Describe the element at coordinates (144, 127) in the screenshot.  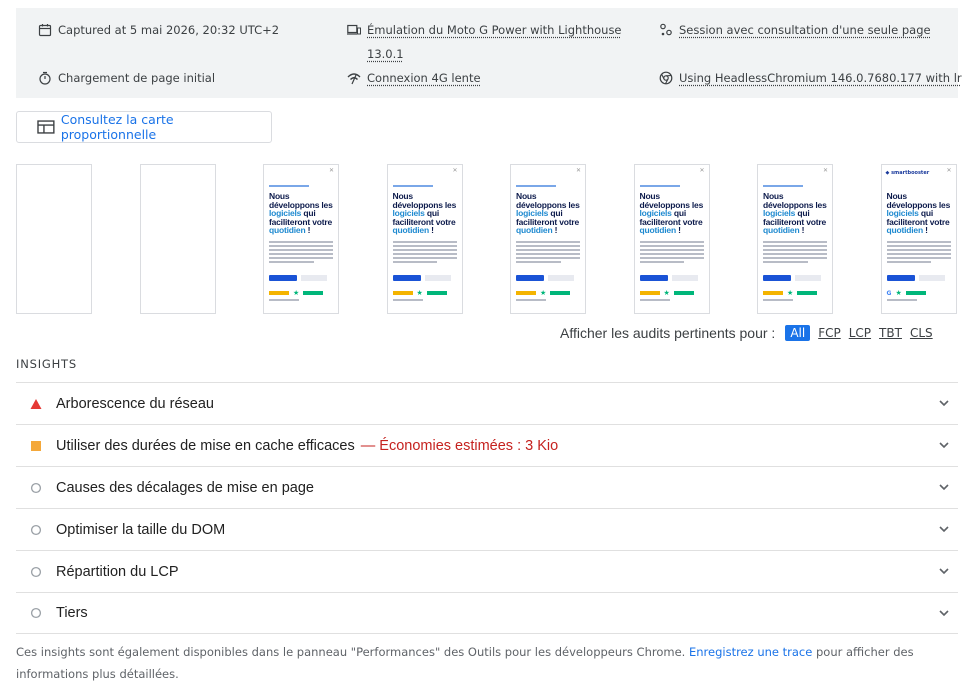
I see `view-treemap-button: Consultez la carte proportionnelle` at that location.